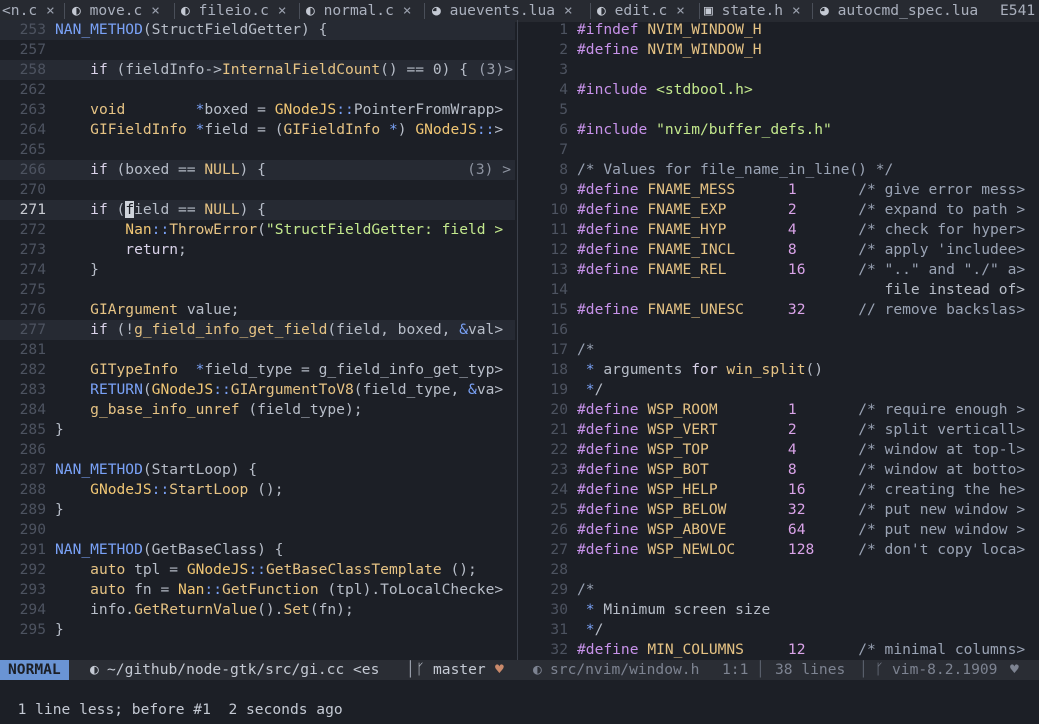 This screenshot has width=1039, height=724. I want to click on code-line: 3, so click(779, 70).